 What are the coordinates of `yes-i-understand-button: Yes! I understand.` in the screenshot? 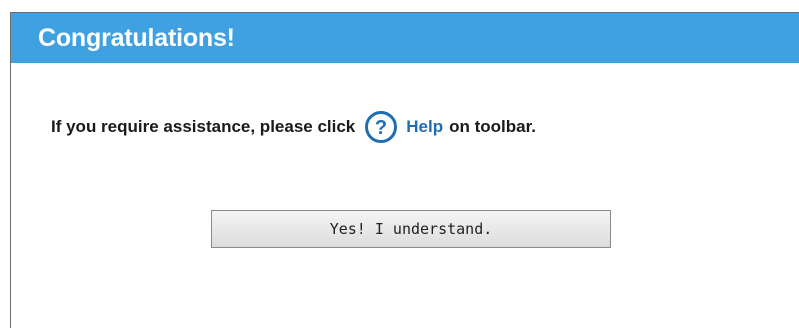 It's located at (411, 229).